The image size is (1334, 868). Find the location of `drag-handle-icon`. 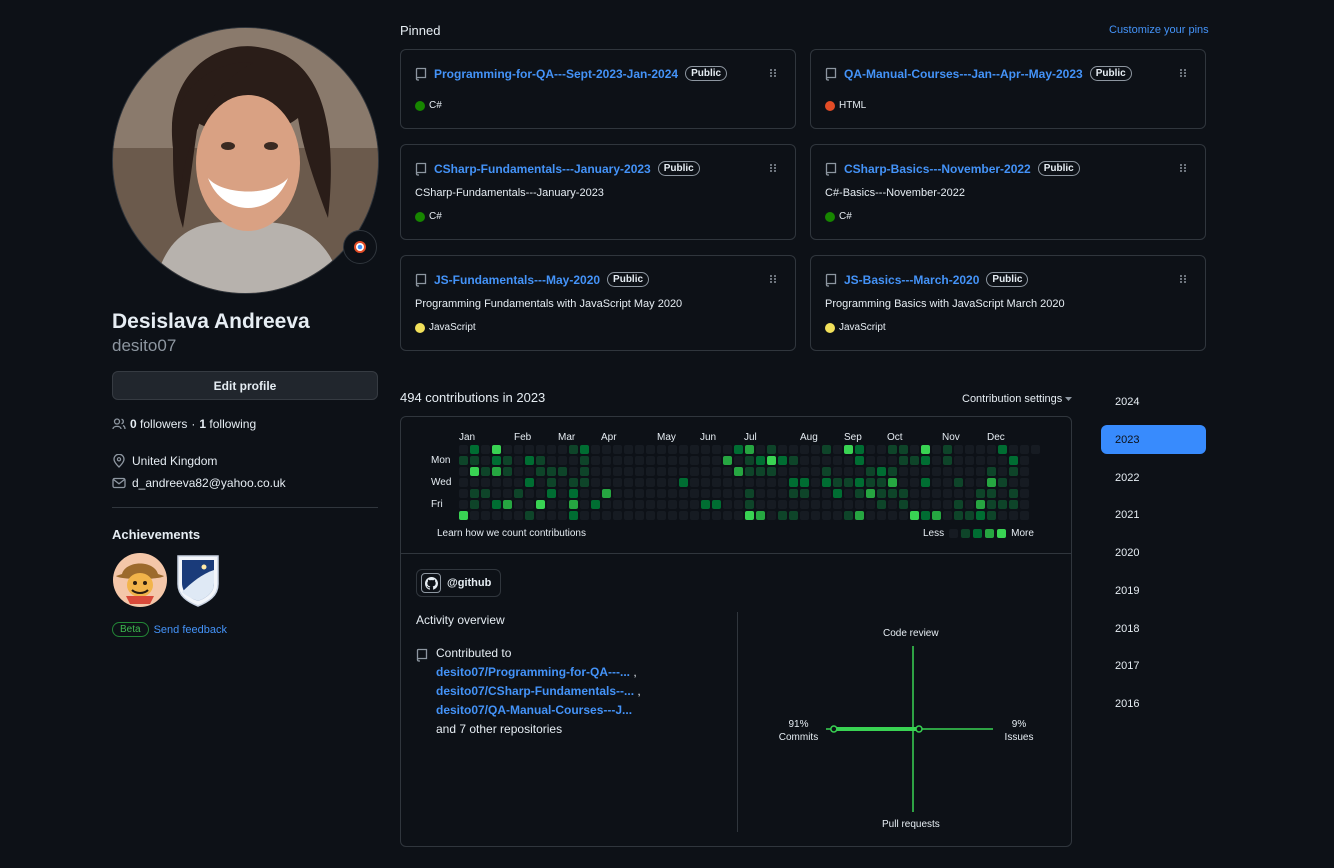

drag-handle-icon is located at coordinates (773, 73).